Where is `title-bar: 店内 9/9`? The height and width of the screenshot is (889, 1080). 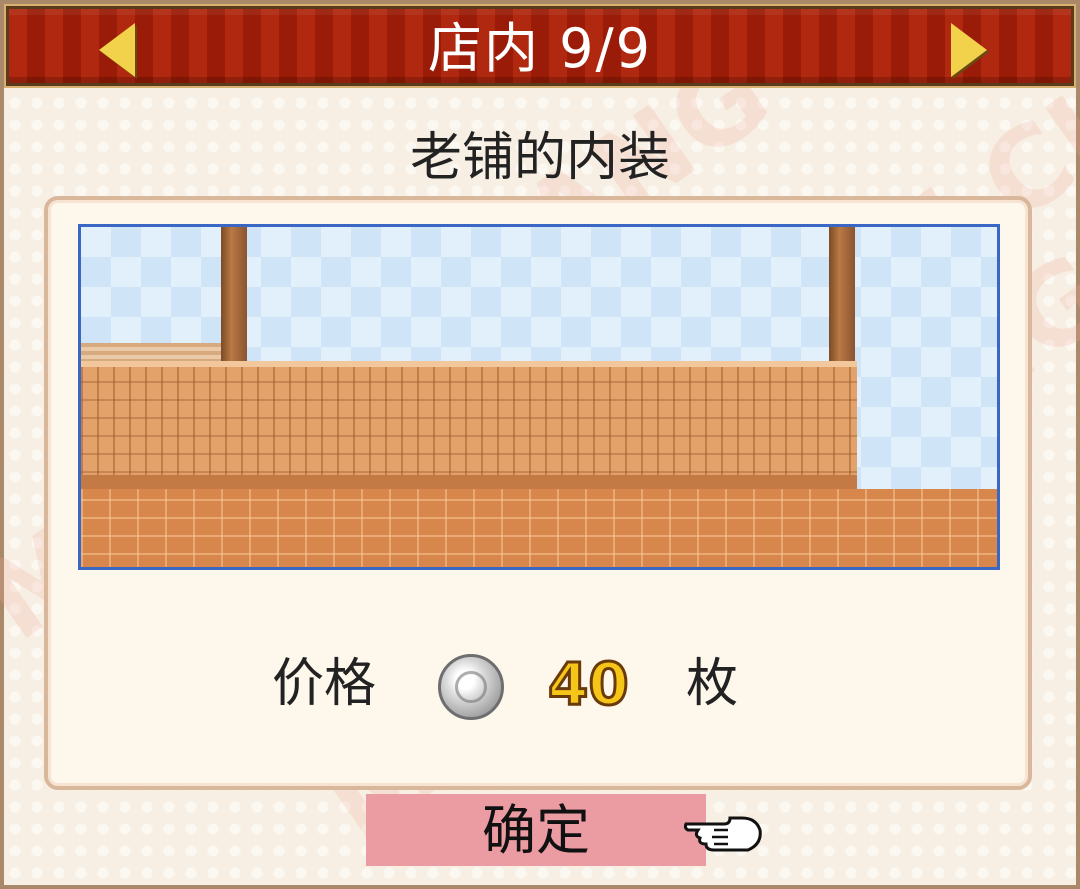 title-bar: 店内 9/9 is located at coordinates (540, 46).